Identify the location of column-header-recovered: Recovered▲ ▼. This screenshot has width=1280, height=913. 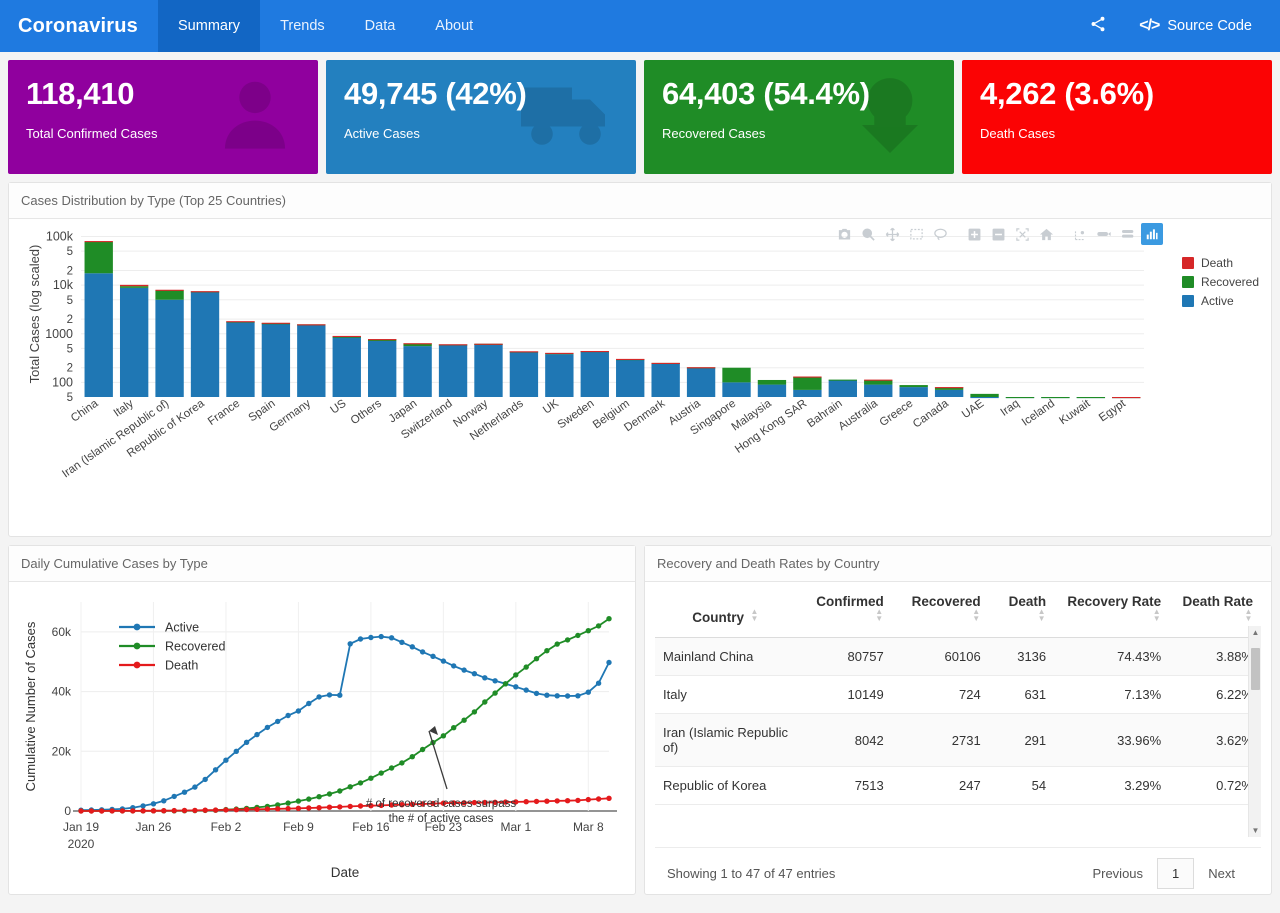
(940, 610).